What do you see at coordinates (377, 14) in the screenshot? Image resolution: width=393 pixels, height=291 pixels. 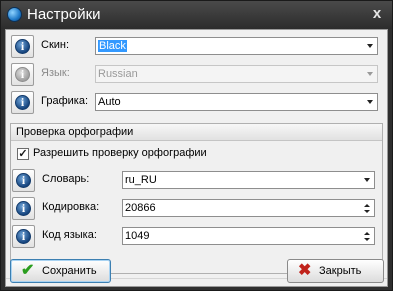 I see `close-window-button: x` at bounding box center [377, 14].